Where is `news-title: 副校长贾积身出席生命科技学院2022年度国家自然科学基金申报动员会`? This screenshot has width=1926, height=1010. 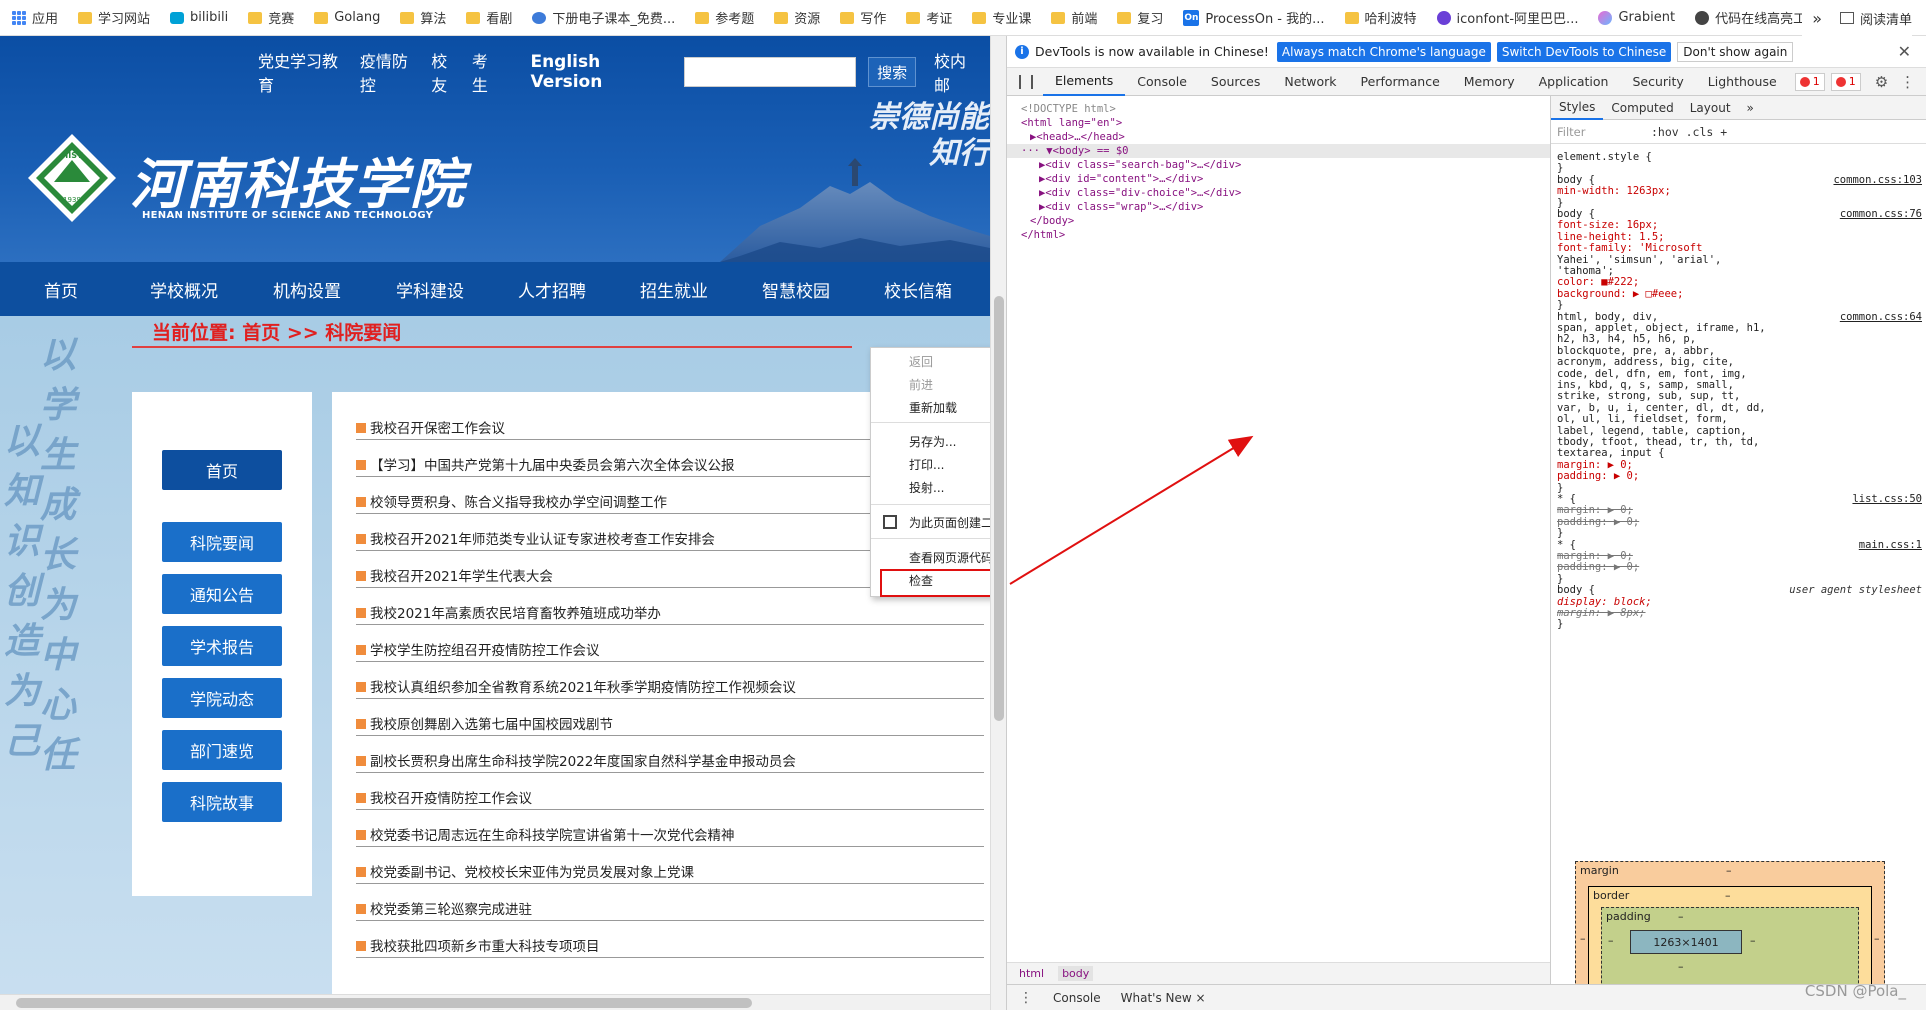
news-title: 副校长贾积身出席生命科技学院2022年度国家自然科学基金申报动员会 is located at coordinates (583, 760).